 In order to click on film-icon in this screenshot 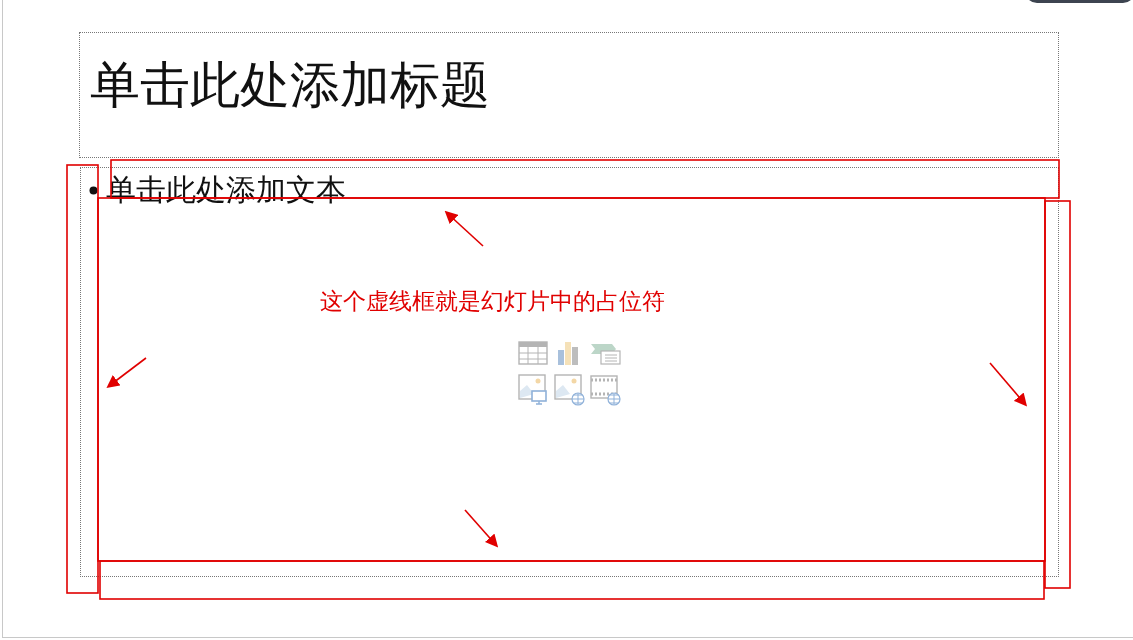, I will do `click(606, 390)`.